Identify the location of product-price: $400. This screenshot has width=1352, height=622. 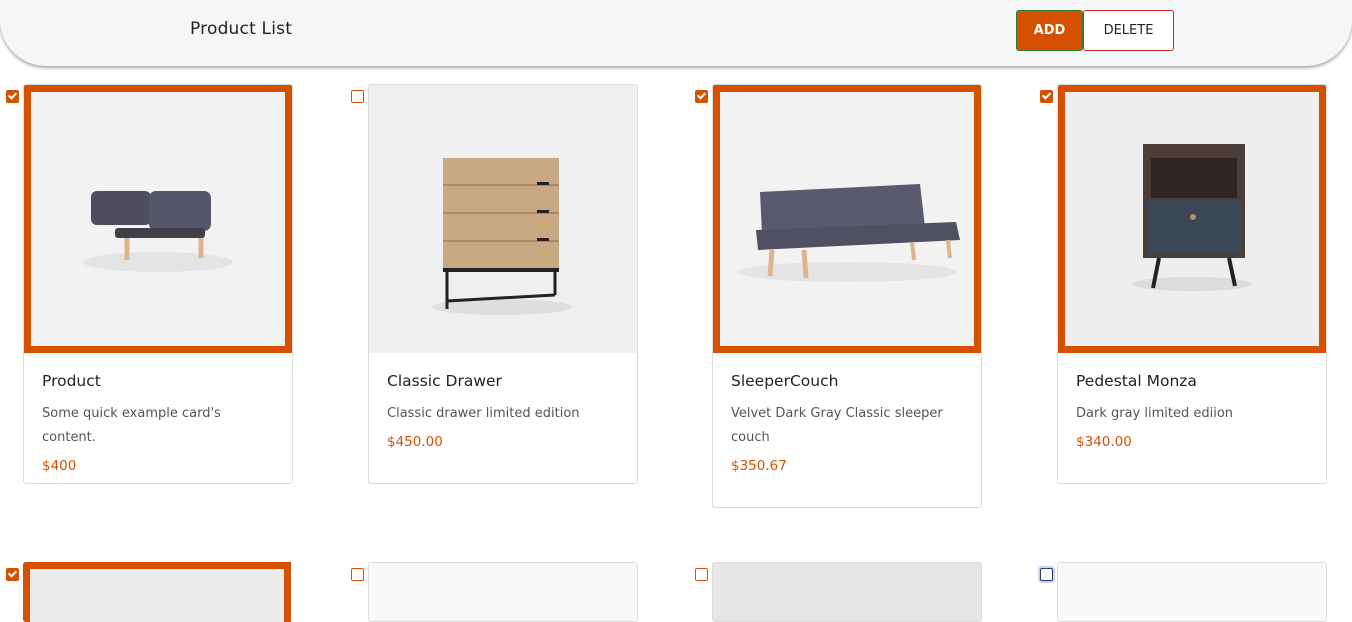
(59, 466).